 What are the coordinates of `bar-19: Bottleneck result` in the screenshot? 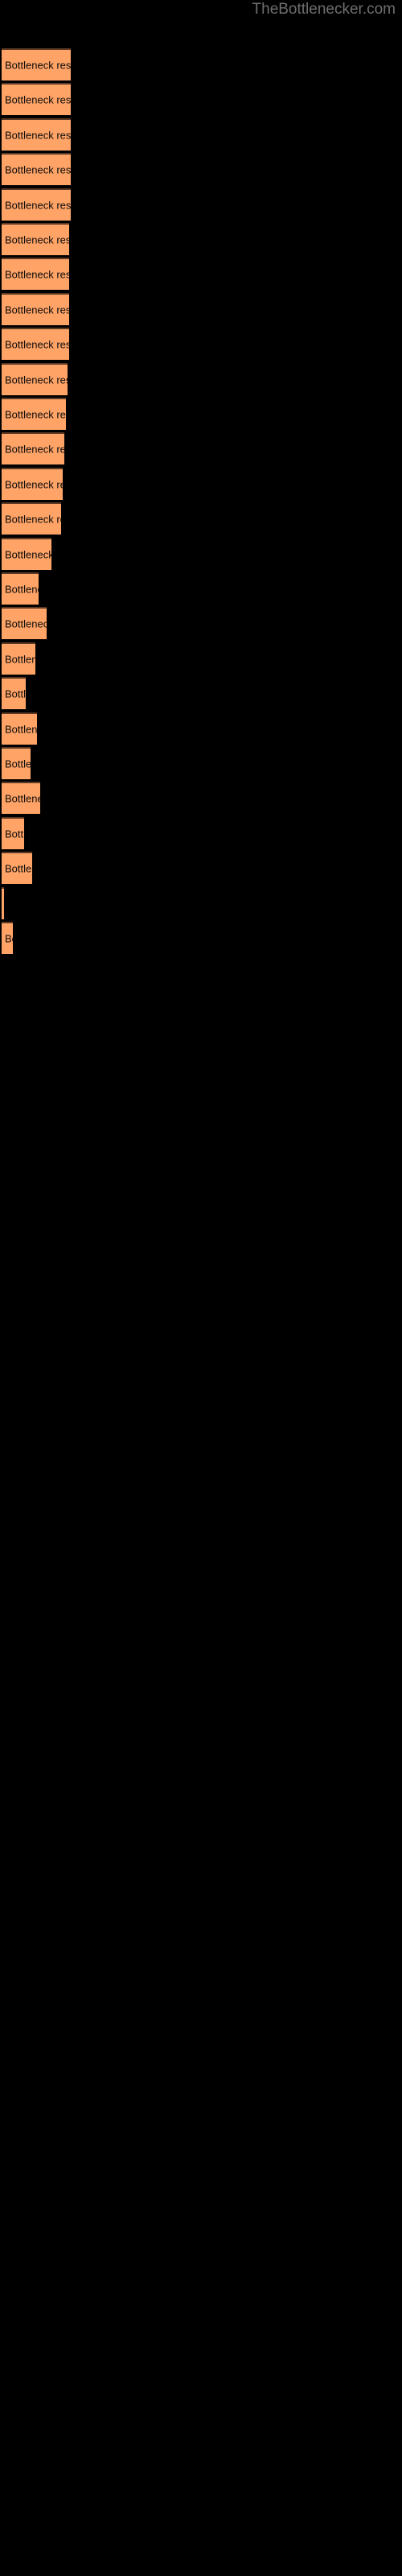 It's located at (14, 693).